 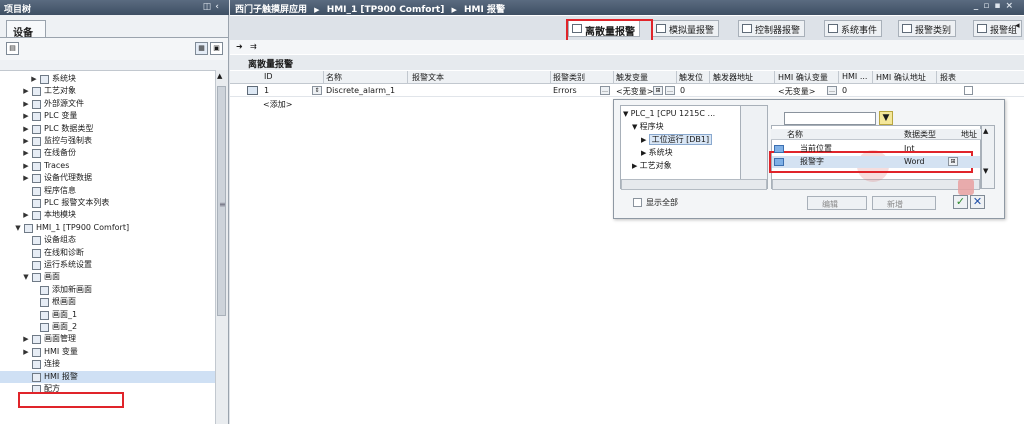 What do you see at coordinates (920, 134) in the screenshot?
I see `list-col-type: 数据类型` at bounding box center [920, 134].